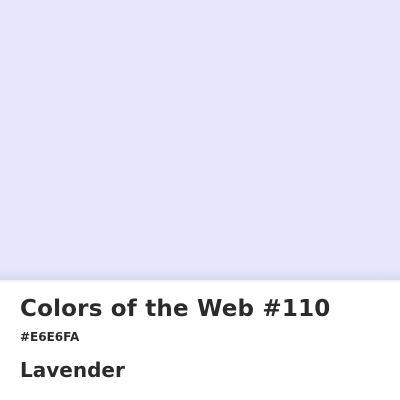 This screenshot has height=400, width=400. I want to click on card-title: Colors of the Web #110, so click(175, 309).